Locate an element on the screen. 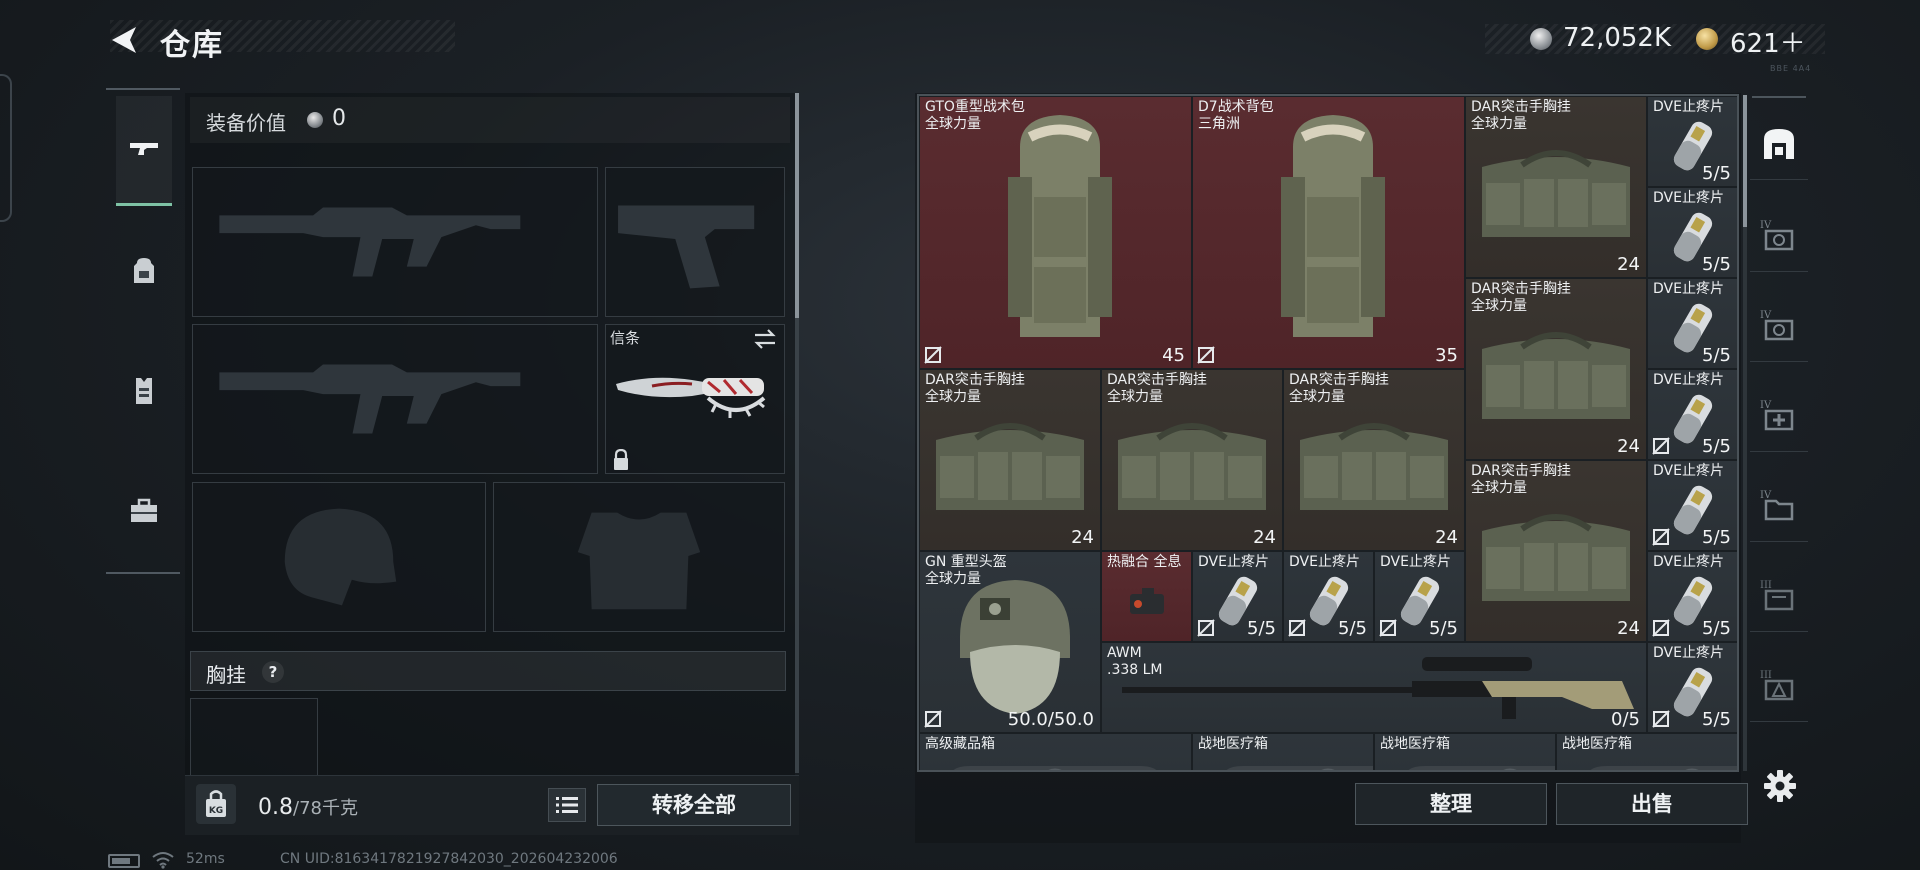 The height and width of the screenshot is (870, 1920). storage-item: GTO重型战术包 全球力量 45 is located at coordinates (1055, 232).